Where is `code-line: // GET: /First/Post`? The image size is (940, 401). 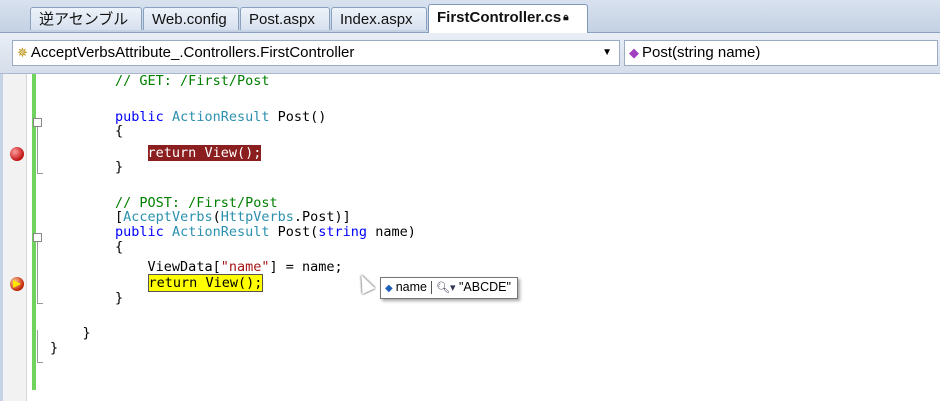
code-line: // GET: /First/Post is located at coordinates (192, 81).